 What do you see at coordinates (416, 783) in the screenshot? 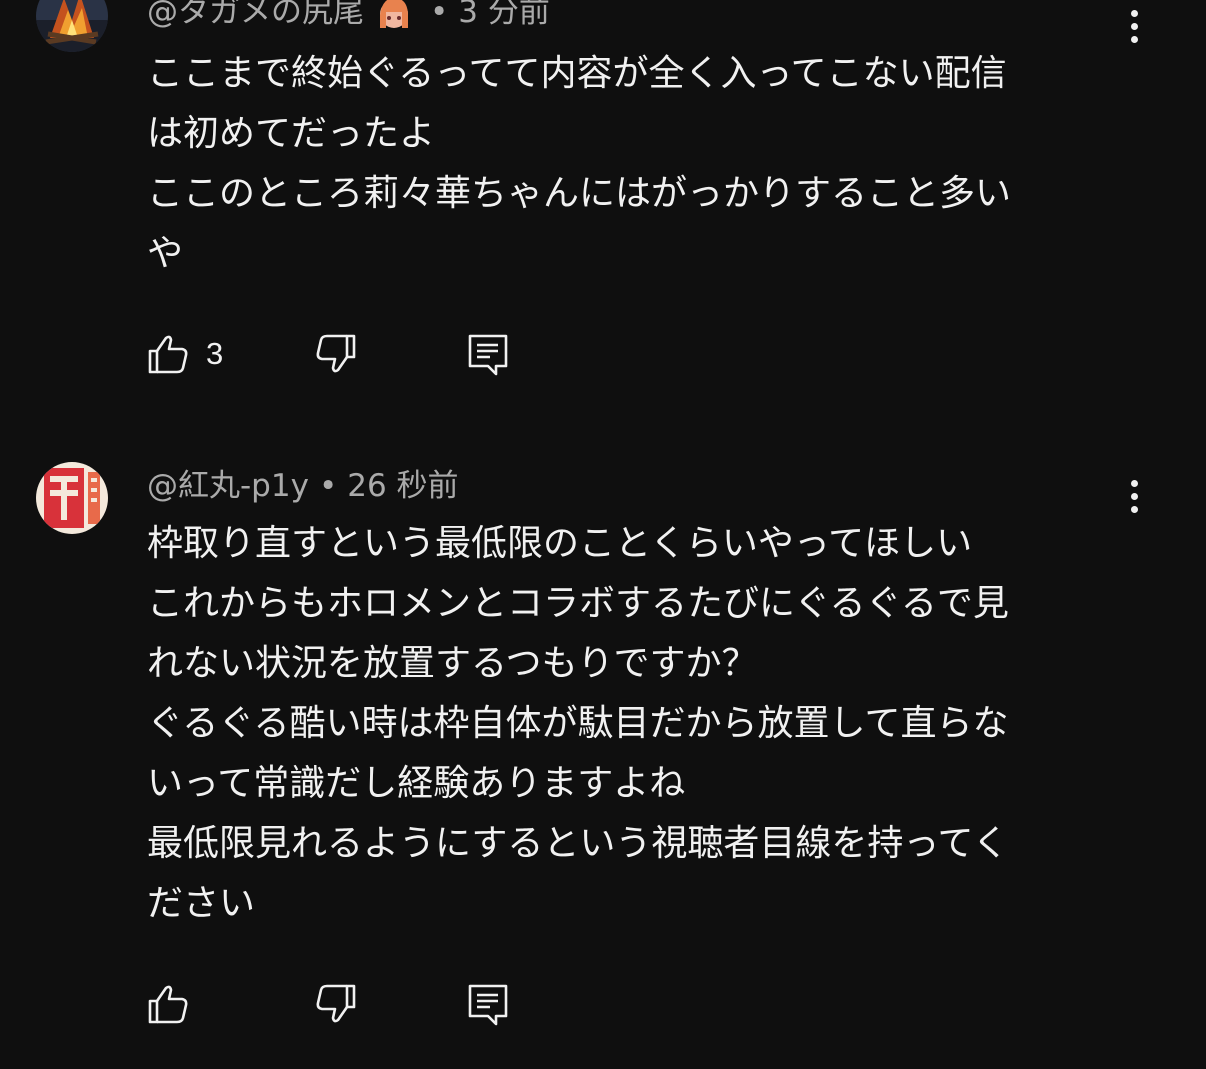
I see `comment-line: いって常識だし経験ありますよね` at bounding box center [416, 783].